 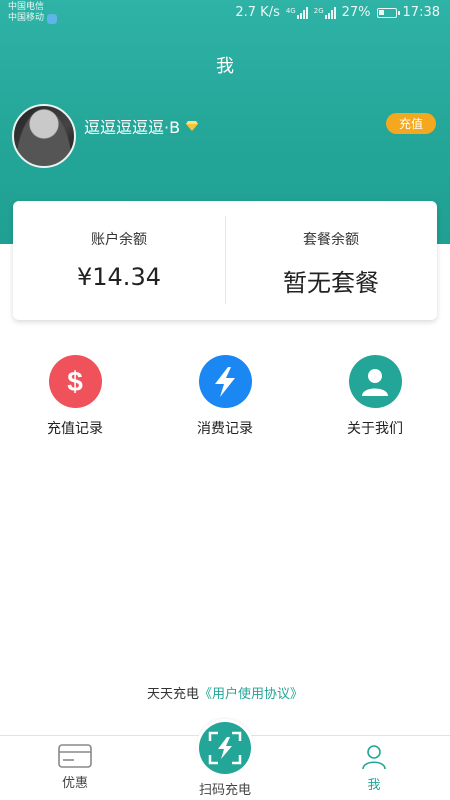 I want to click on status-bar: 中国电信 中国移动 2.7 K/s 4G 2G 27% 17:38, so click(x=225, y=14).